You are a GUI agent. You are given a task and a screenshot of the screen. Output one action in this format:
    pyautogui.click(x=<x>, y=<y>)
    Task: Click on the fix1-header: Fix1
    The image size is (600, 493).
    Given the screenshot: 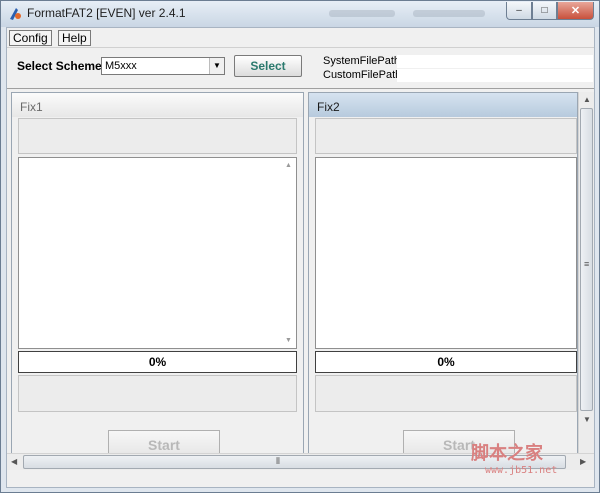 What is the action you would take?
    pyautogui.click(x=157, y=105)
    